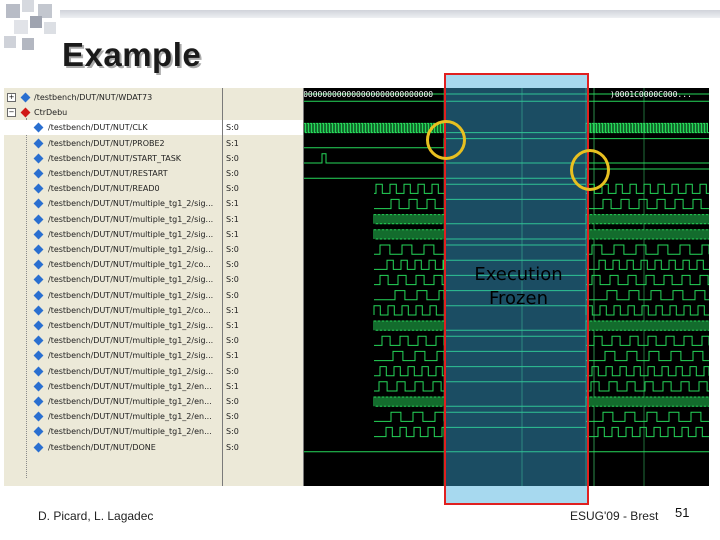 This screenshot has width=720, height=540. Describe the element at coordinates (682, 512) in the screenshot. I see `page-number: 51` at that location.